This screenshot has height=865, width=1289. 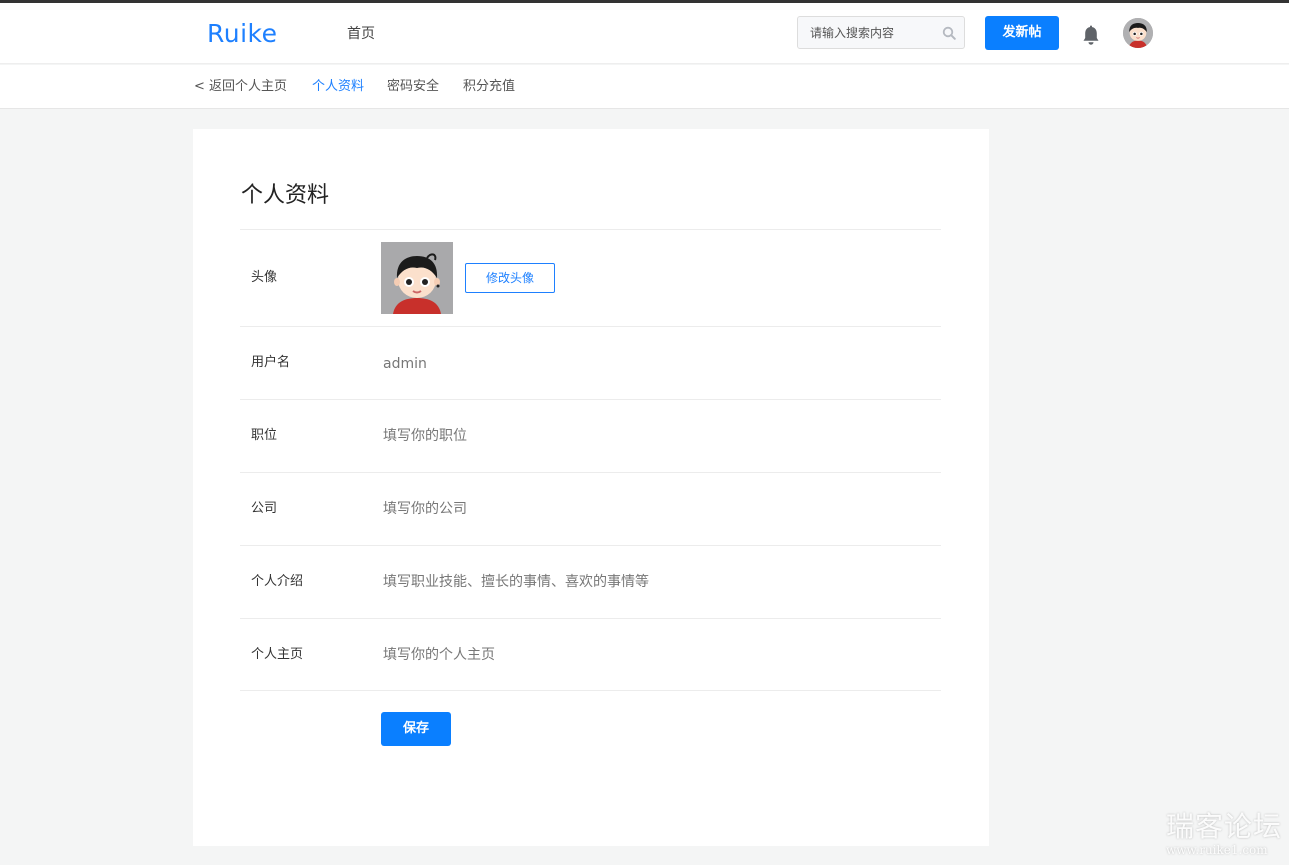 What do you see at coordinates (644, 87) in the screenshot?
I see `sub-navigation: < 返回个人主页 个人资料 密码安全 积分充值` at bounding box center [644, 87].